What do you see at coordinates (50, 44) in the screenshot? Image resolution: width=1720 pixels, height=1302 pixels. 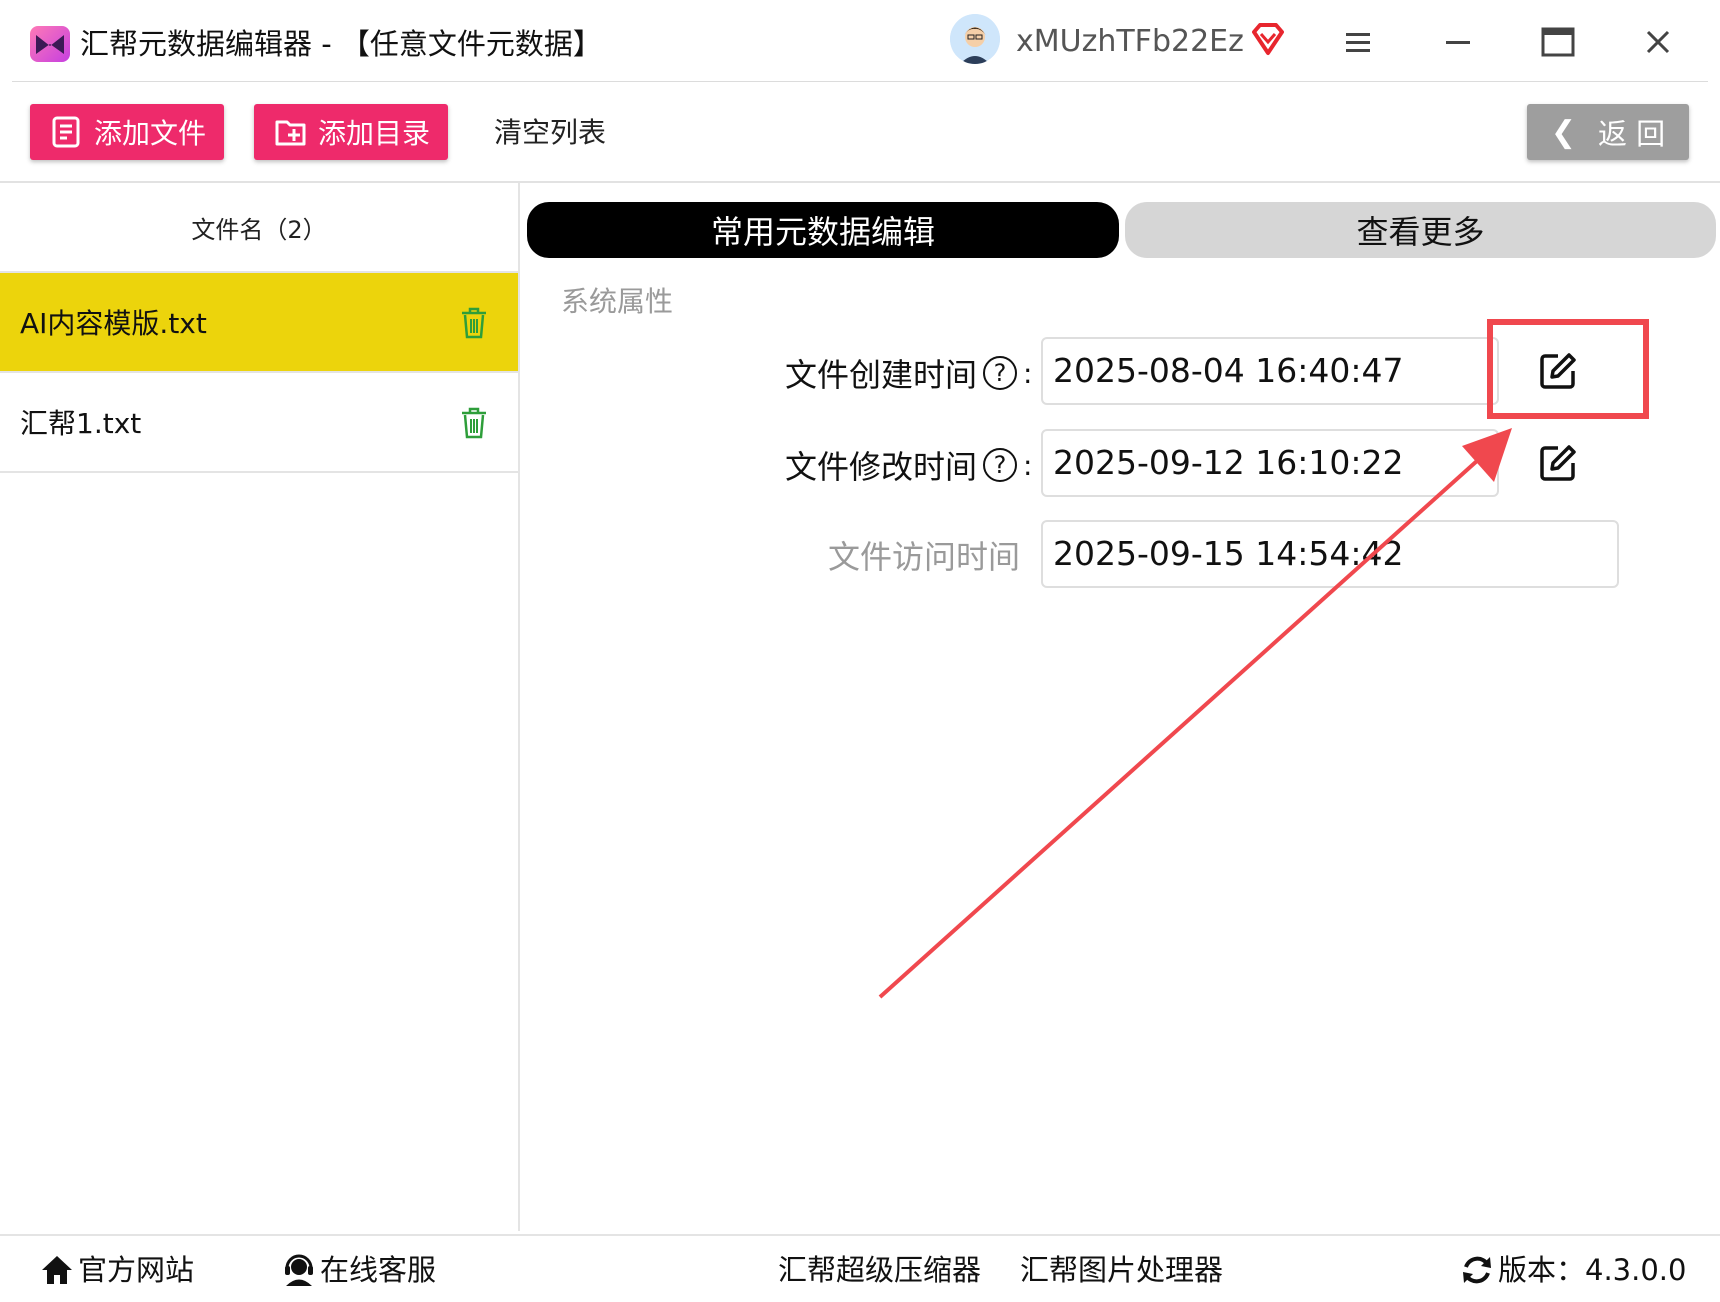 I see `app-logo-icon` at bounding box center [50, 44].